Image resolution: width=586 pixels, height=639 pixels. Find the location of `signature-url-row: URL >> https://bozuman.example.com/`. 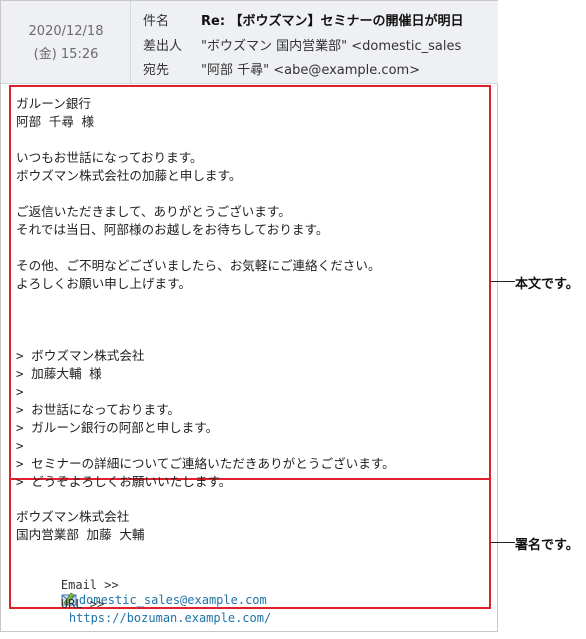

signature-url-row: URL >> https://bozuman.example.com/ is located at coordinates (151, 611).